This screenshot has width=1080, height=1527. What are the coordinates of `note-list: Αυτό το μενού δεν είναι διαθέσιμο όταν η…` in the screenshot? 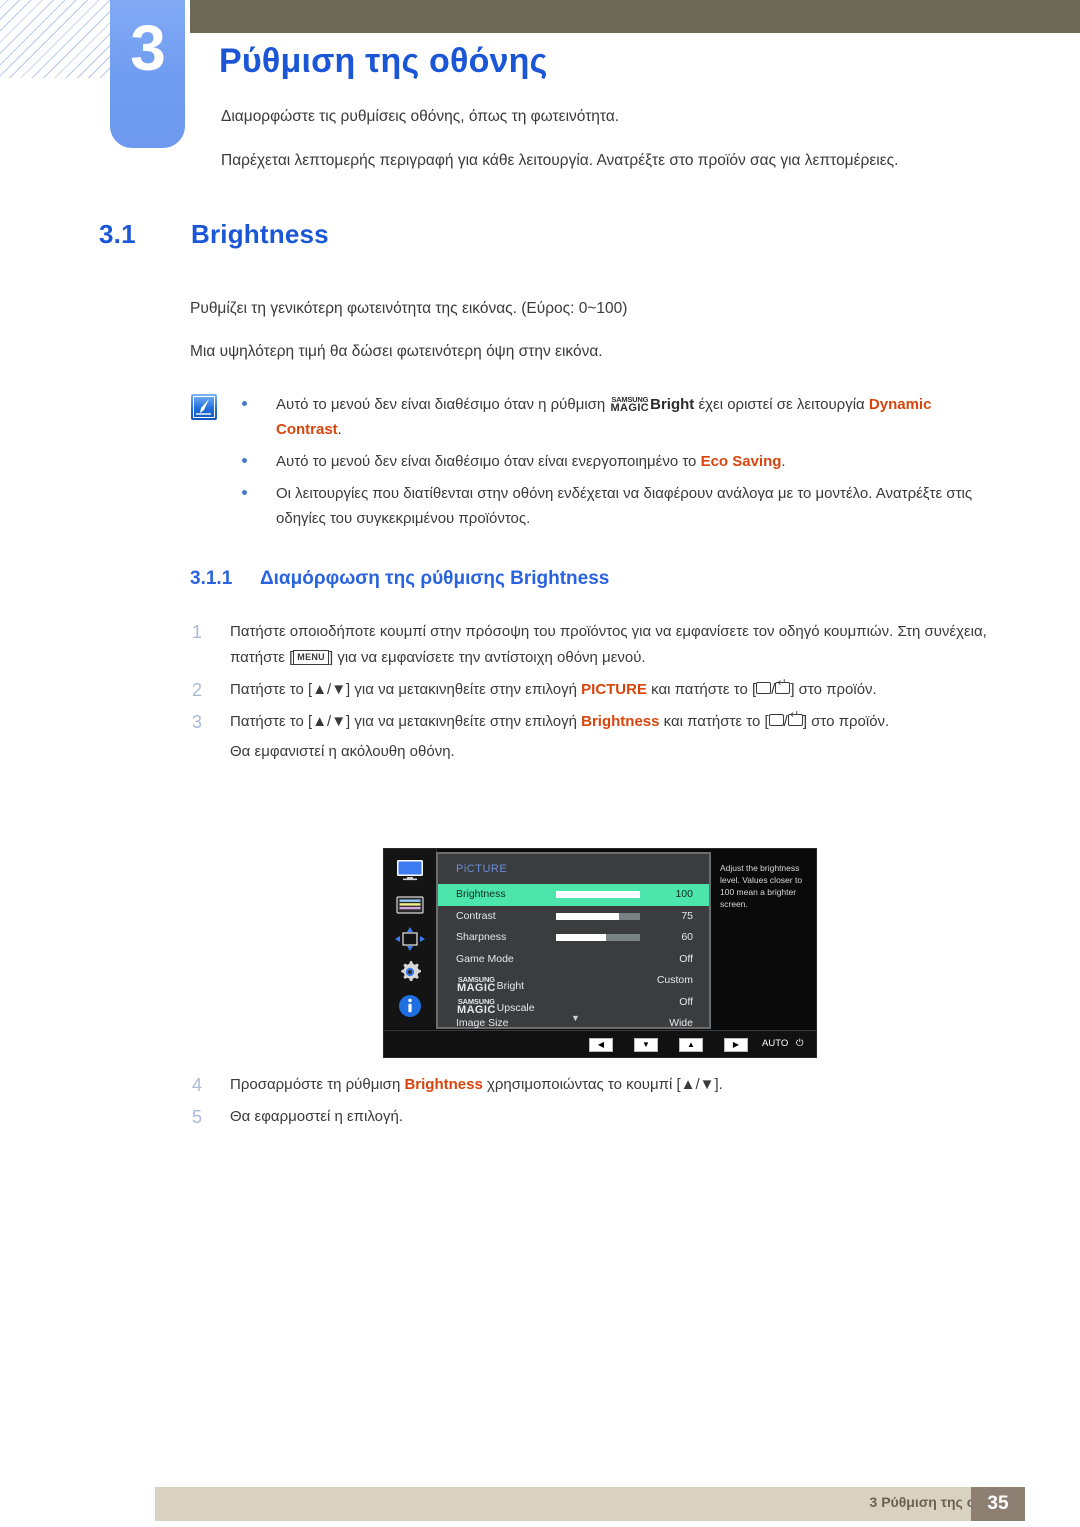 It's located at (610, 465).